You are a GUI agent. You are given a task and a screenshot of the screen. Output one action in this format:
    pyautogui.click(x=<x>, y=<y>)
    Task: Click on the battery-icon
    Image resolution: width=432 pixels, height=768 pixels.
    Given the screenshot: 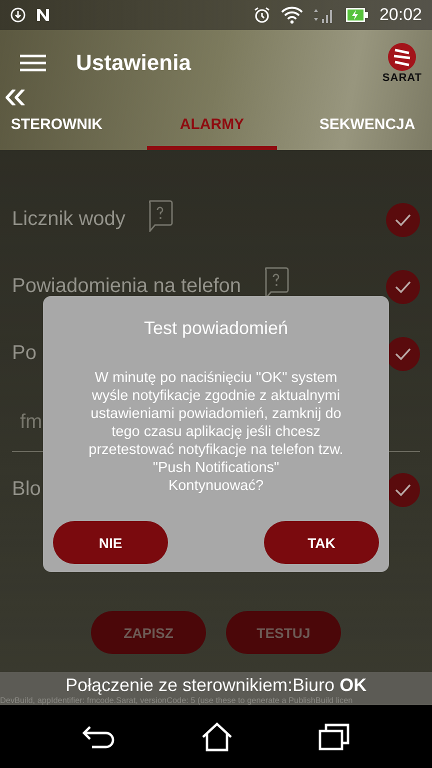 What is the action you would take?
    pyautogui.click(x=357, y=15)
    